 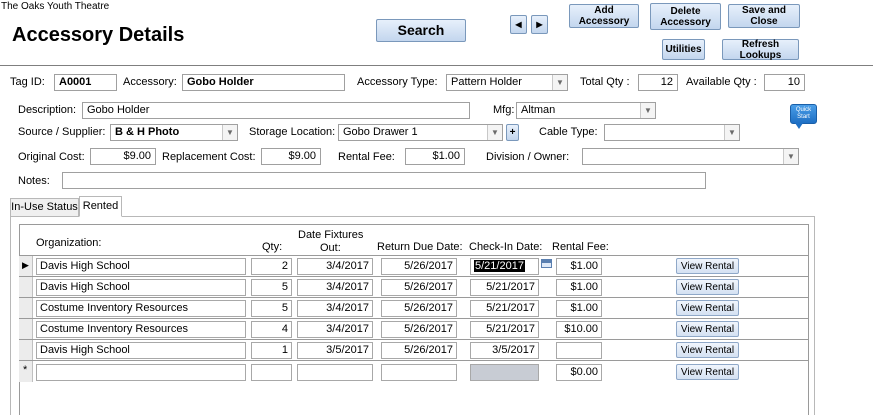 I want to click on qty-cell: 4, so click(x=271, y=329).